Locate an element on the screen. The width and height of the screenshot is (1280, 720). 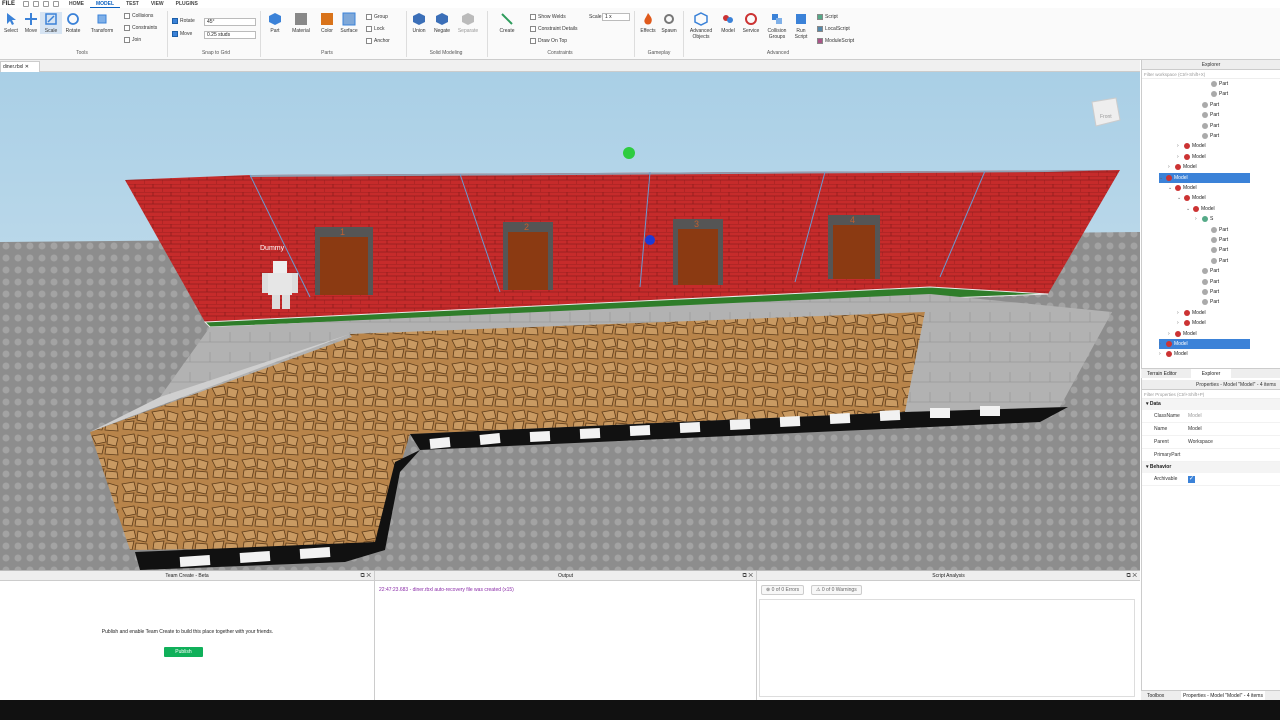
service-button: Service is located at coordinates (751, 23).